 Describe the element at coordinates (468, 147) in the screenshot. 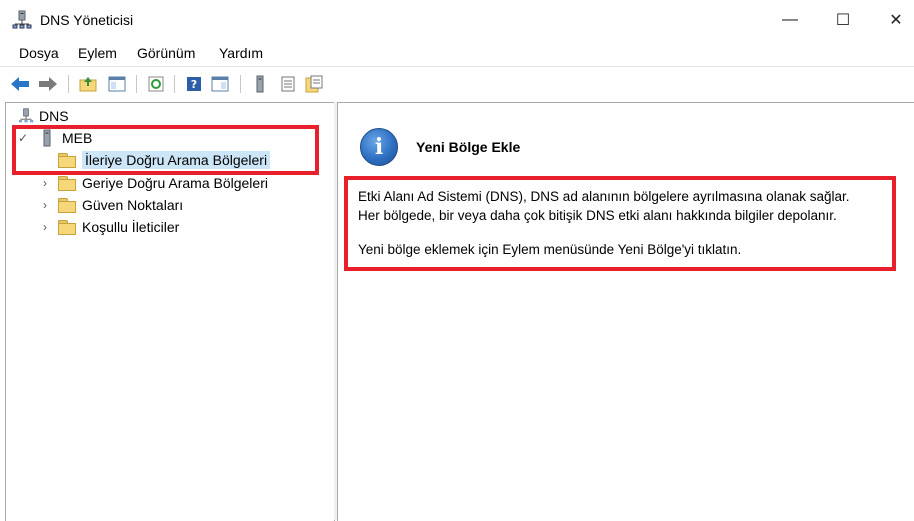

I see `details-title: Yeni Bölge Ekle` at that location.